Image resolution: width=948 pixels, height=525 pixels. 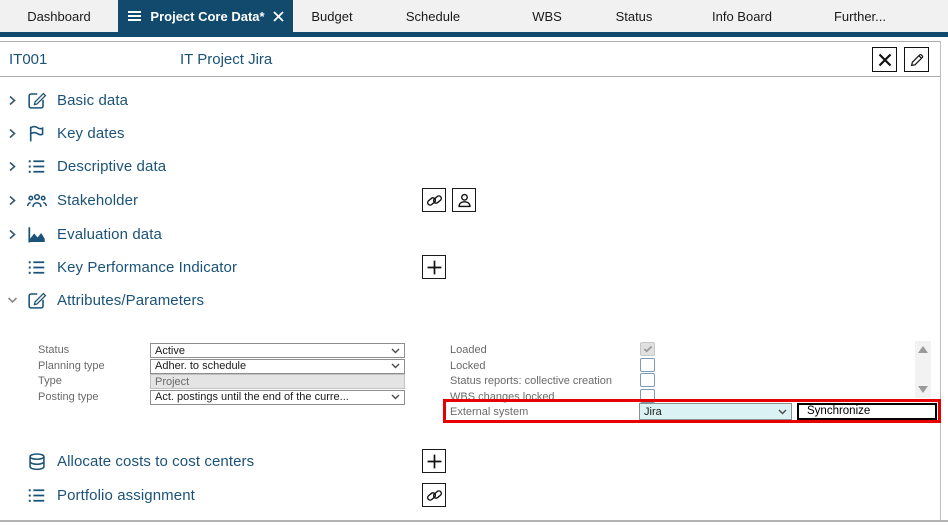 I want to click on object-header: IT001 IT Project Jira, so click(x=470, y=59).